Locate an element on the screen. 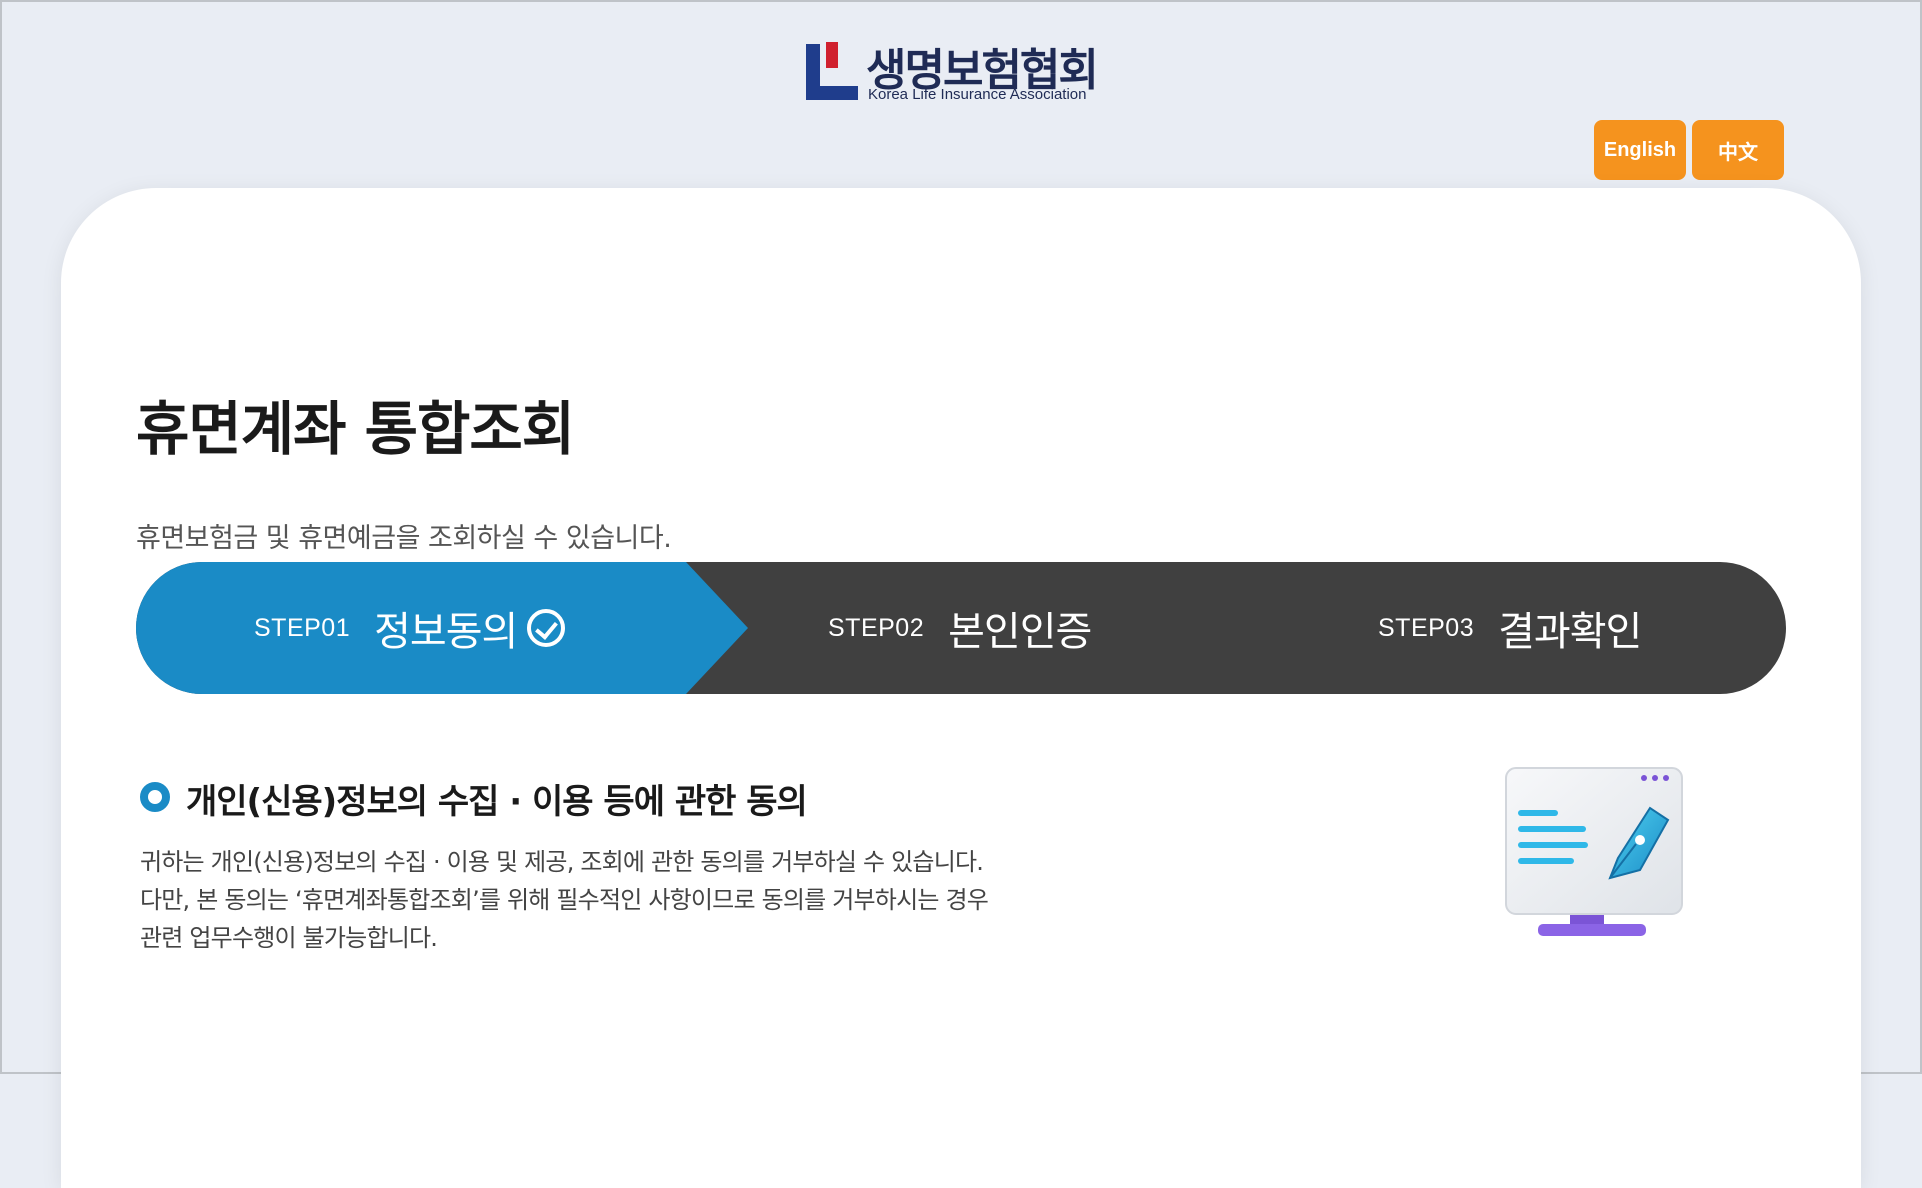 Image resolution: width=1922 pixels, height=1188 pixels. section-bullet-icon is located at coordinates (155, 797).